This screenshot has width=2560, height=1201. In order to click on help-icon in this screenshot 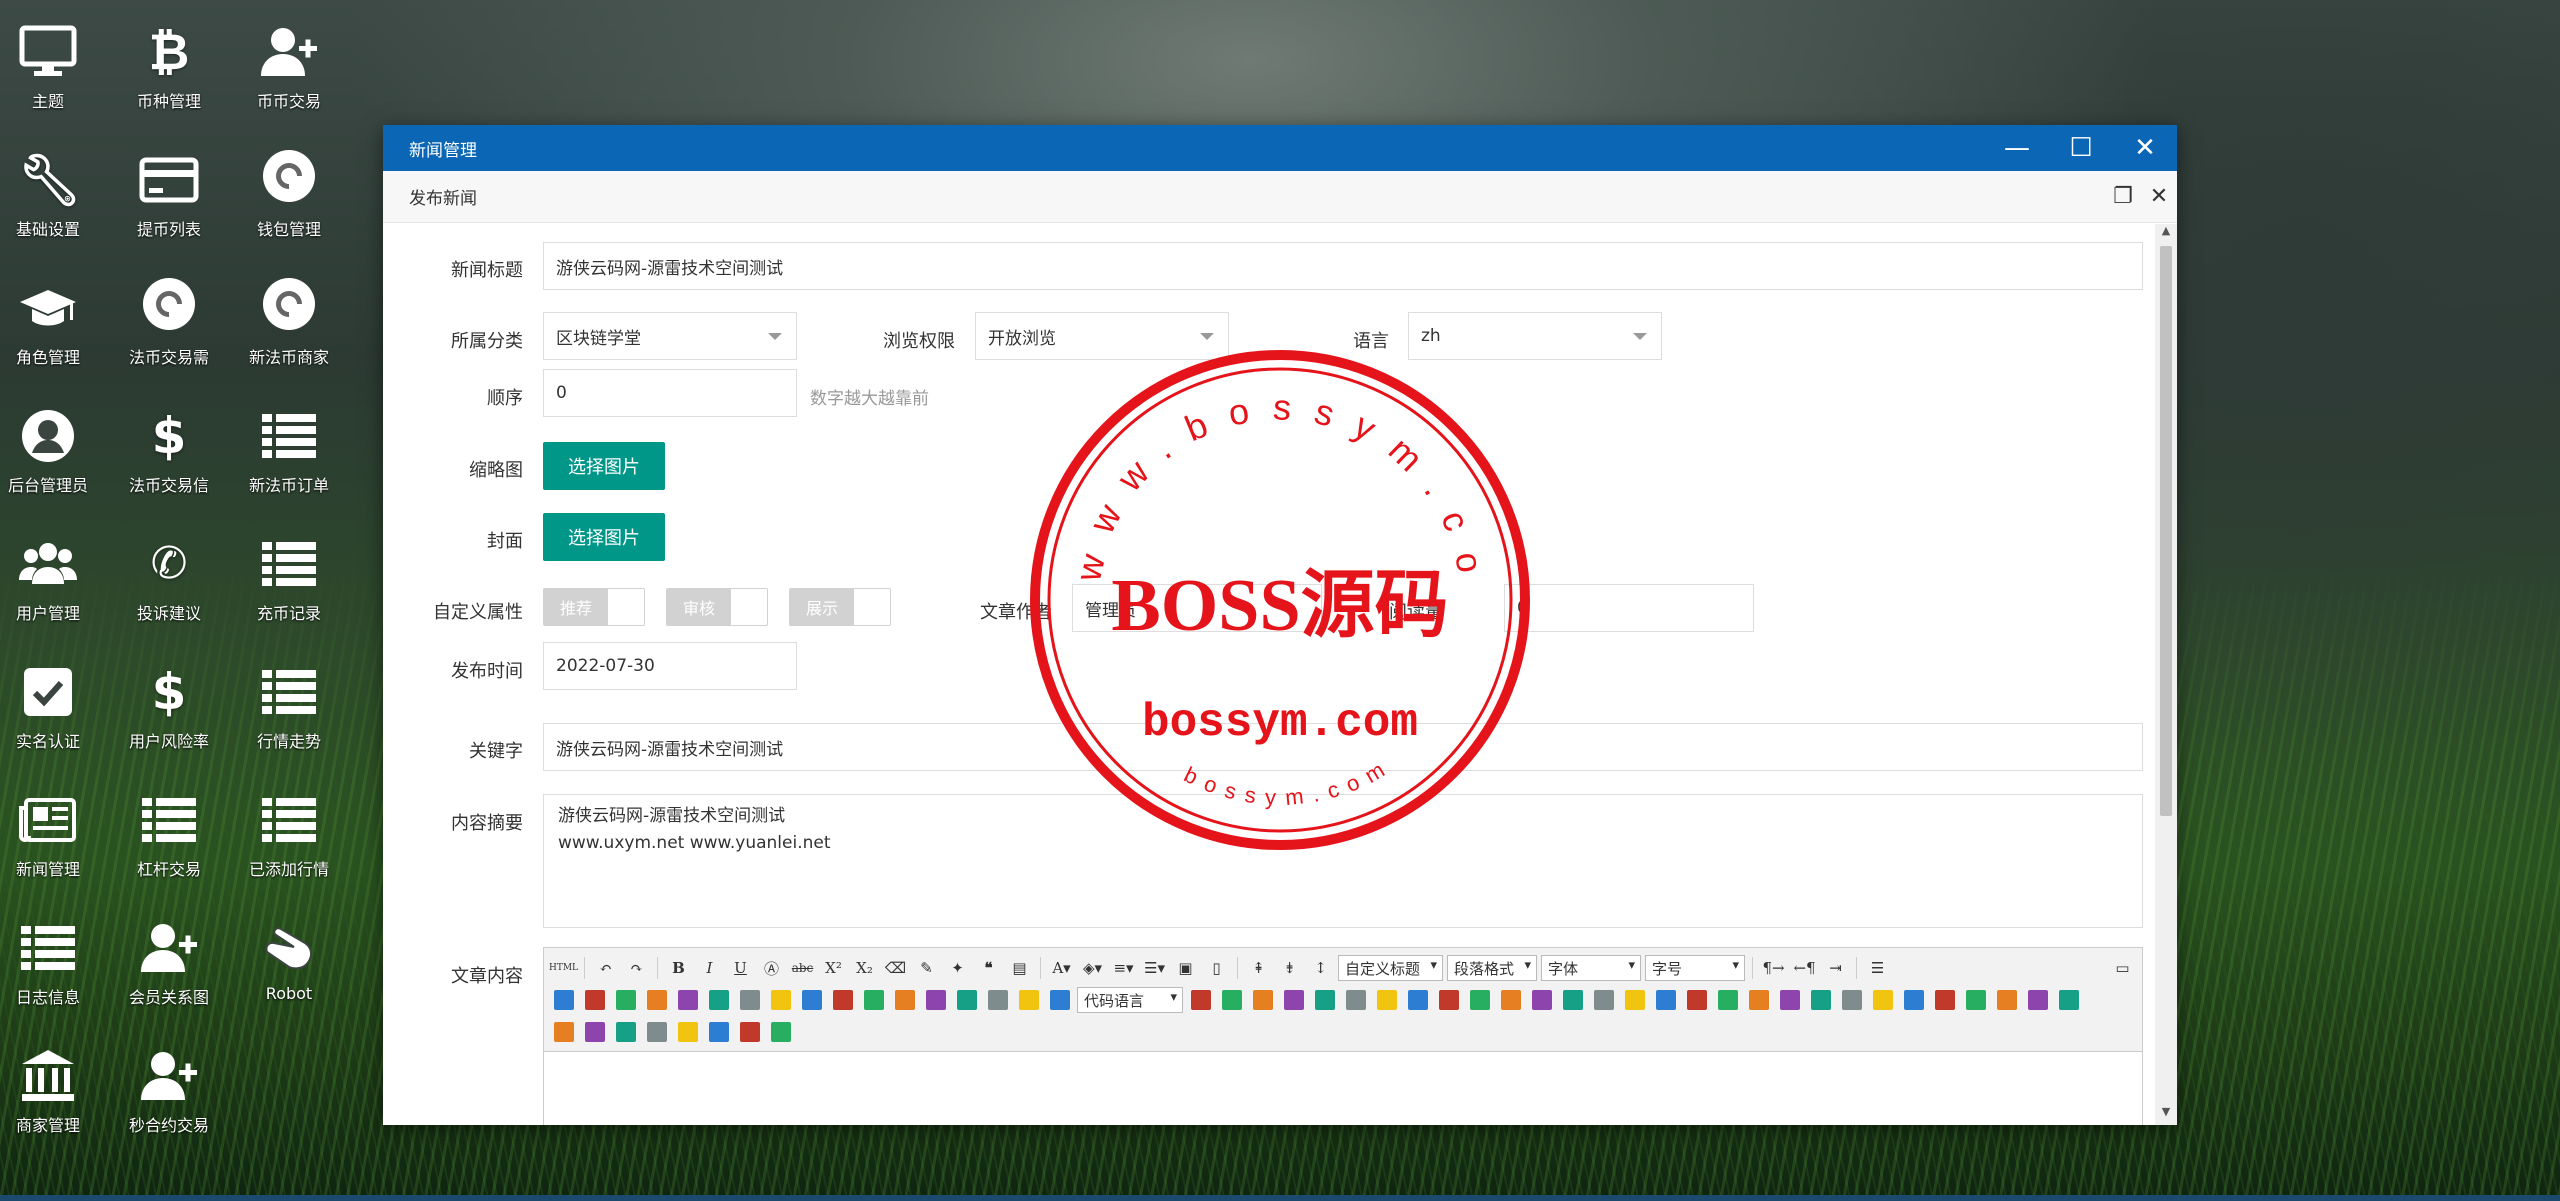, I will do `click(718, 1032)`.